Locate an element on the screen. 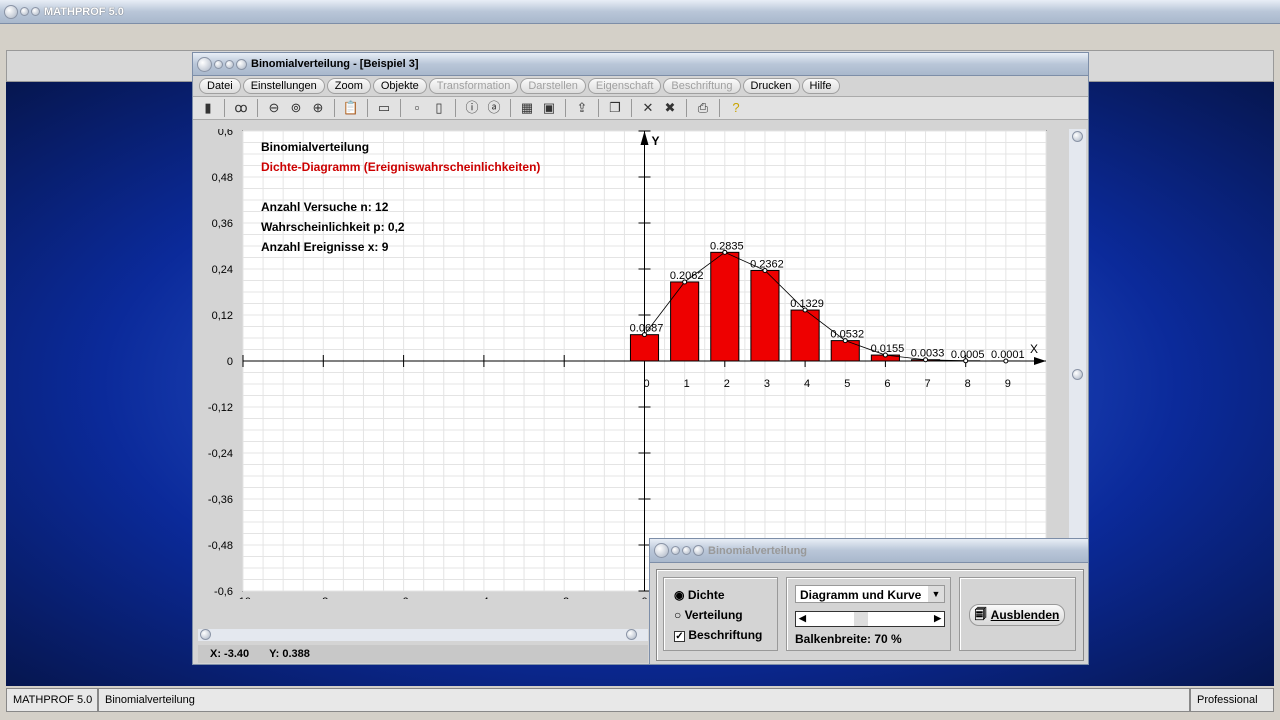 The height and width of the screenshot is (720, 1280). menu-einstellungen: Einstellungen is located at coordinates (283, 86).